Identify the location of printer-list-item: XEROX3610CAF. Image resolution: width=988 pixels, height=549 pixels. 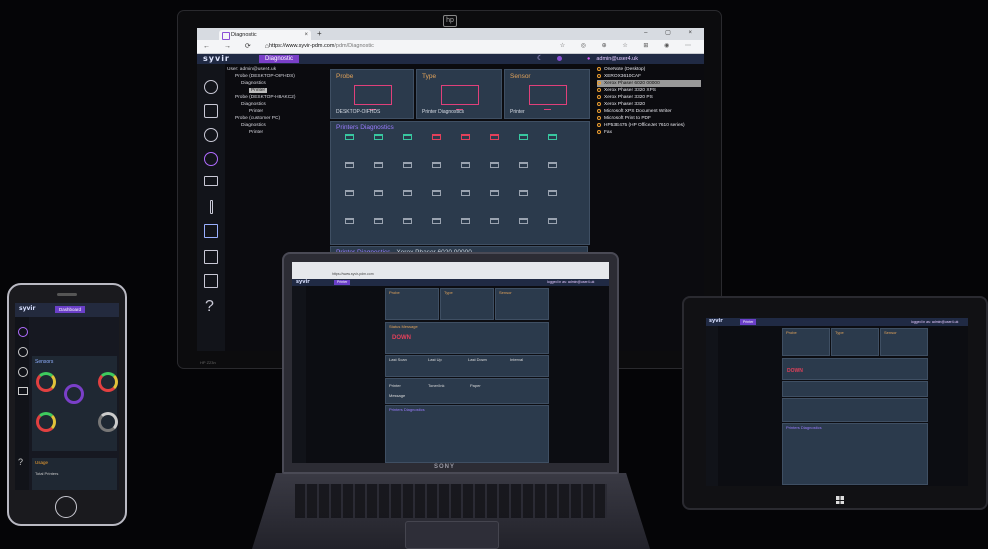
(649, 76).